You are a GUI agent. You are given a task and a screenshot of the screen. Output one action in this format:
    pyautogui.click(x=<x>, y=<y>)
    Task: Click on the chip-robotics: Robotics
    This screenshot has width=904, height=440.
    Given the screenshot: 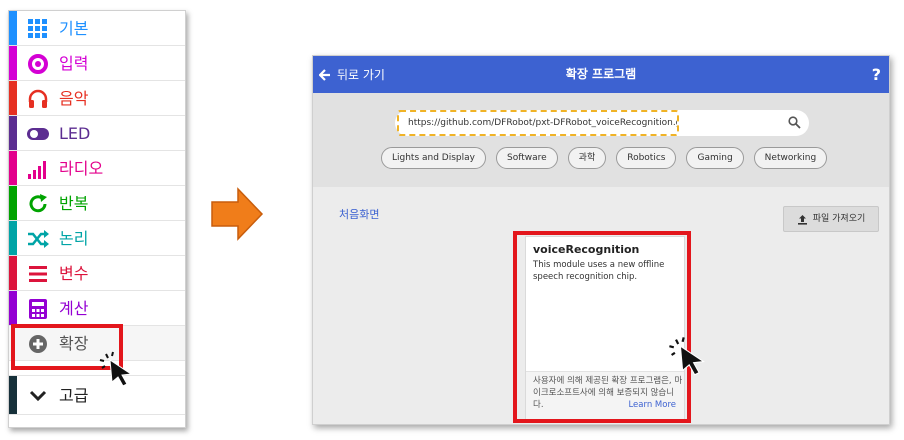 What is the action you would take?
    pyautogui.click(x=646, y=158)
    